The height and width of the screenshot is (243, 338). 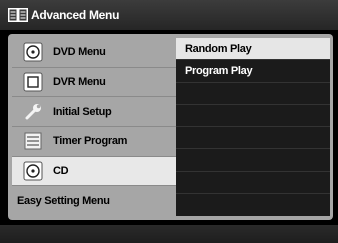 What do you see at coordinates (253, 71) in the screenshot?
I see `submenu-item-program-play: Program Play` at bounding box center [253, 71].